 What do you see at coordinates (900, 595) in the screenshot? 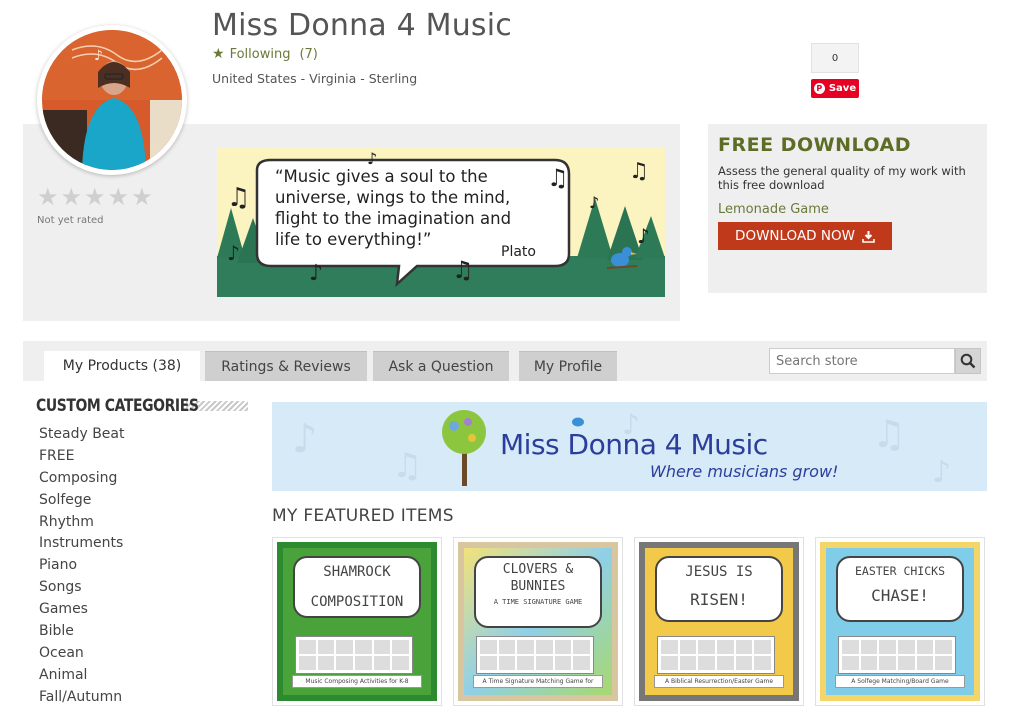
I see `cover-title-line: CHASE!` at bounding box center [900, 595].